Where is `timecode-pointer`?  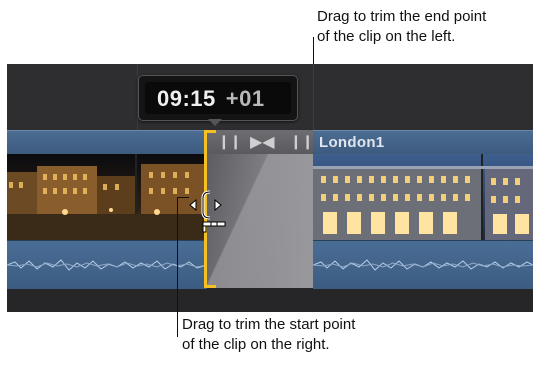
timecode-pointer is located at coordinates (215, 122).